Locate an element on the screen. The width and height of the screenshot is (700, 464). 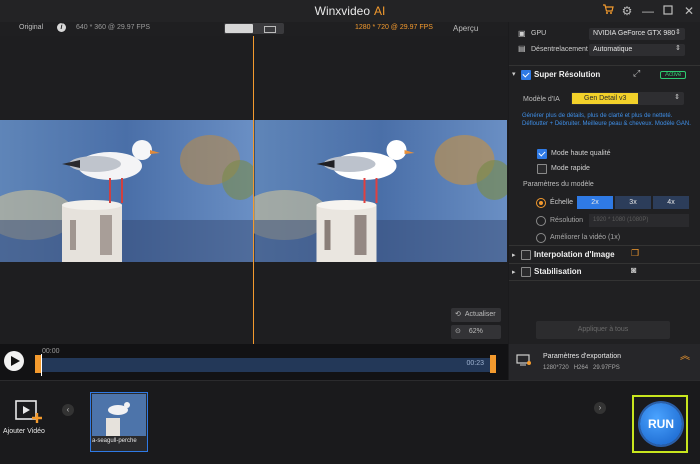
model-label: Modèle d'IA is located at coordinates (541, 99).